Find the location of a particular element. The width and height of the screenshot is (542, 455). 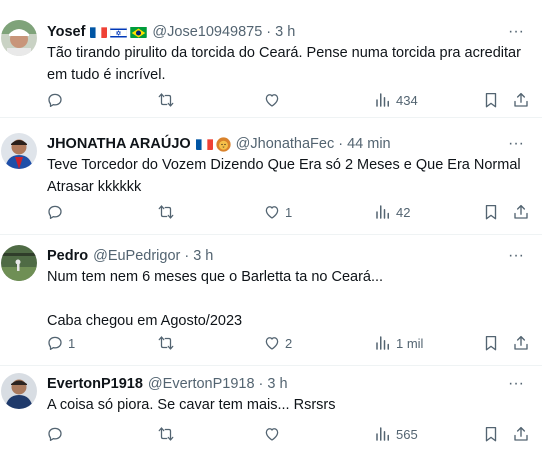

like-button: 2 is located at coordinates (277, 343).